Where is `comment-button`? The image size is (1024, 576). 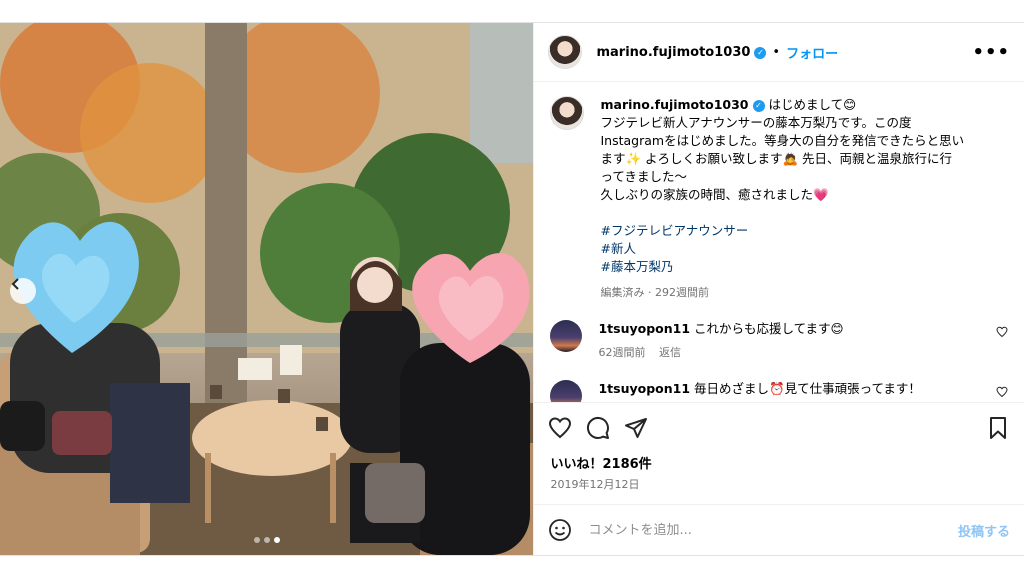 comment-button is located at coordinates (598, 428).